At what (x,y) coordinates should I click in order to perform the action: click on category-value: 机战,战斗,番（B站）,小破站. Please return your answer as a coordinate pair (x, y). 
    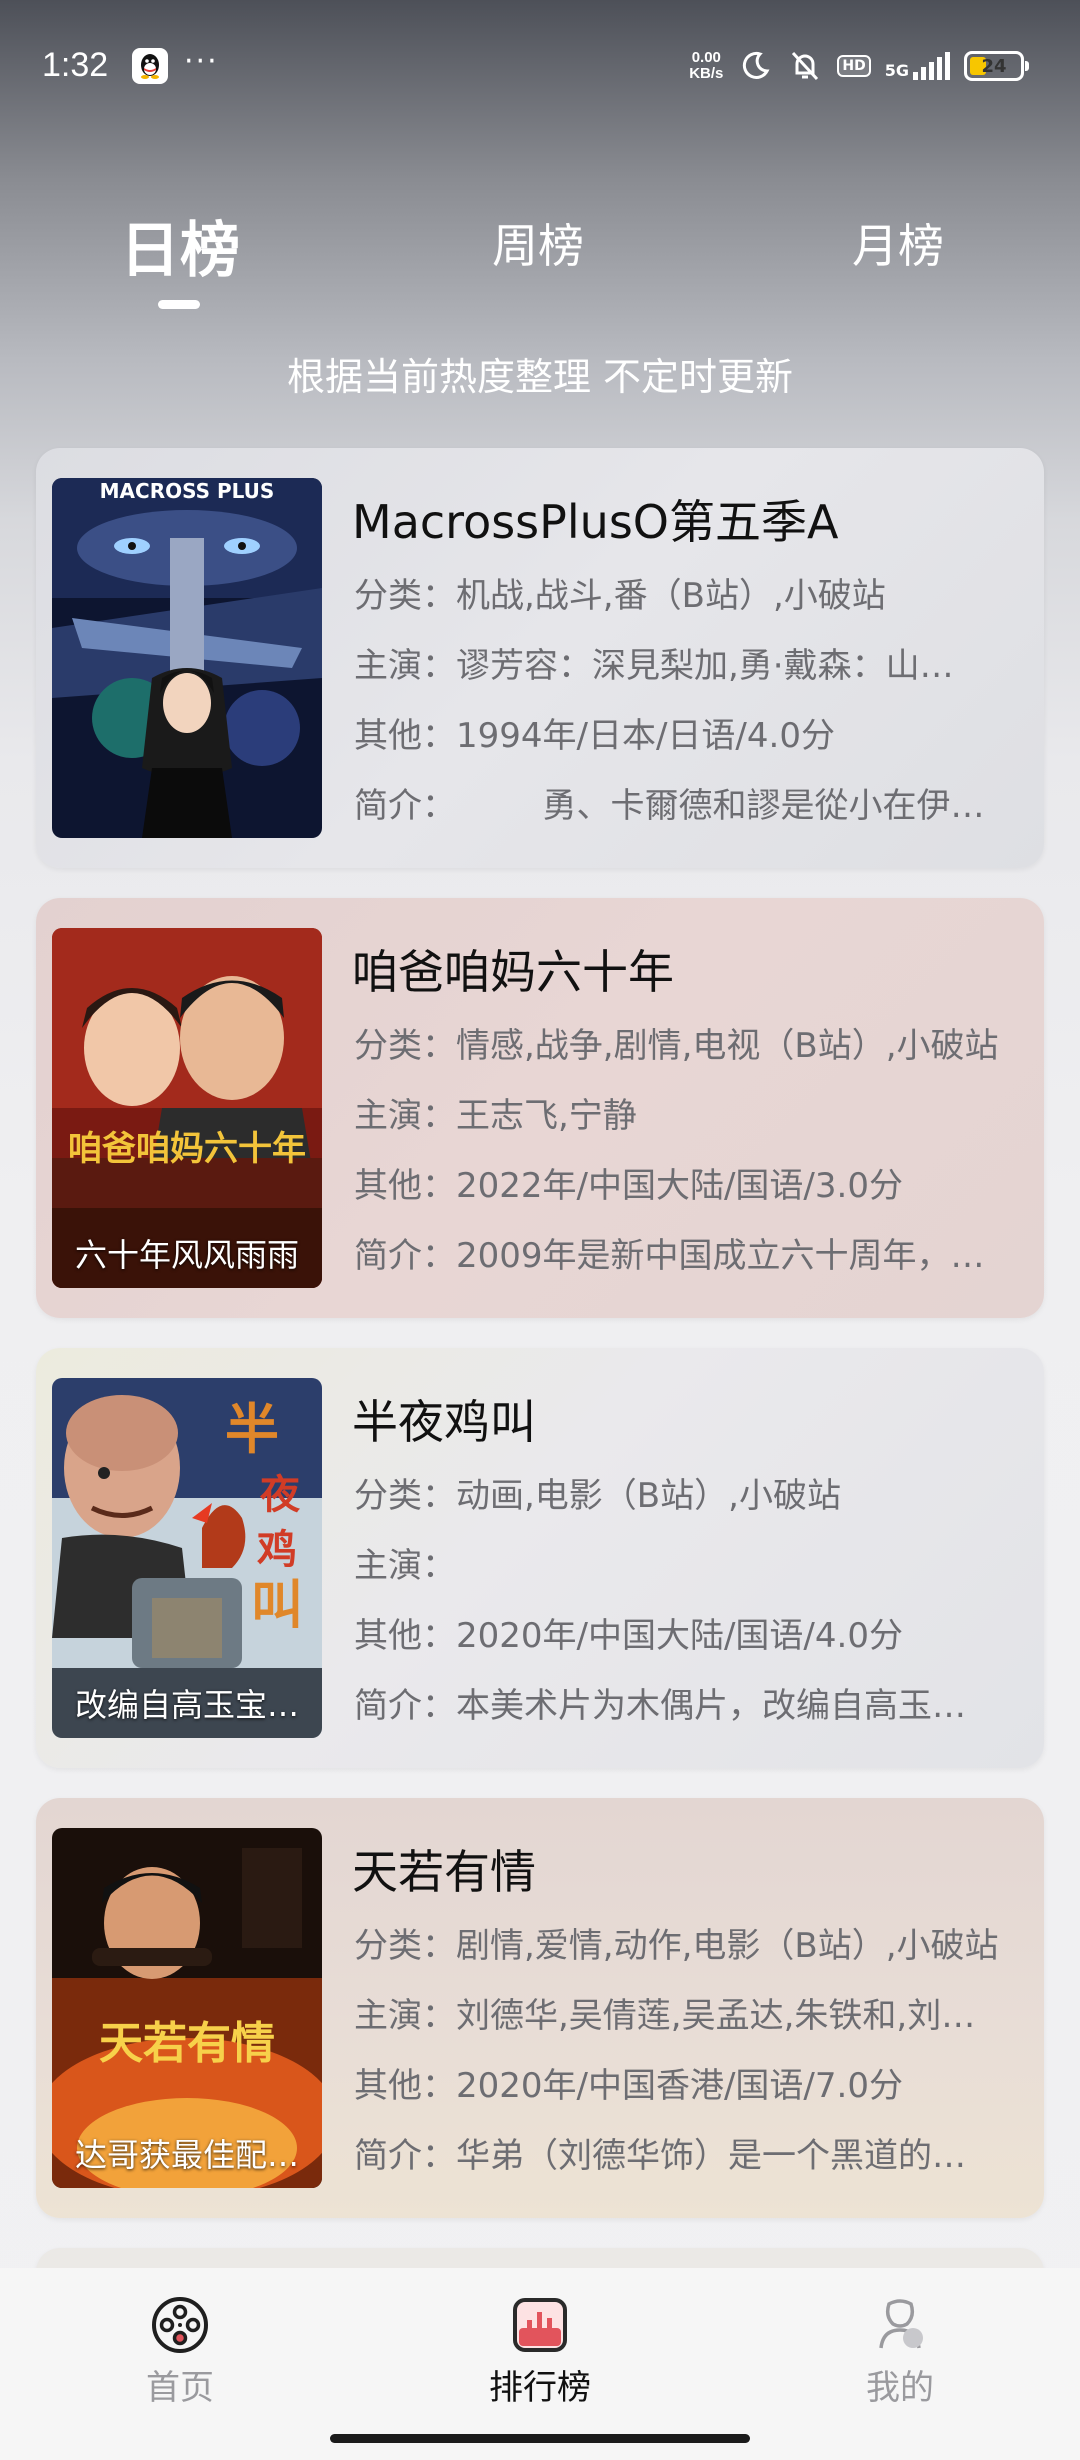
    Looking at the image, I should click on (671, 596).